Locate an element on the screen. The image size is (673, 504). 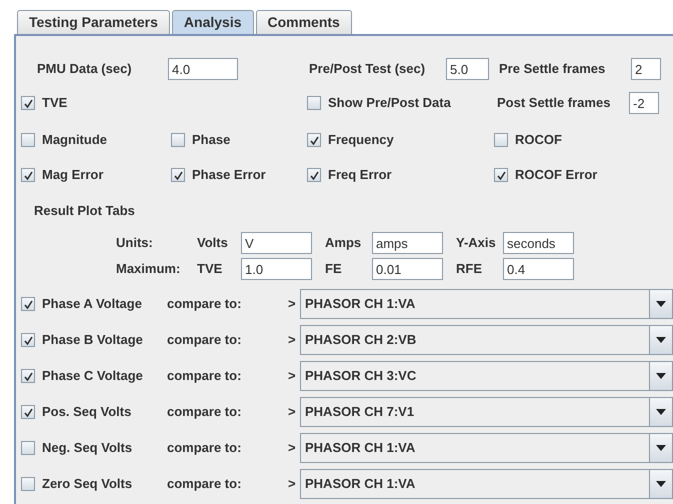
checkbox-label: Phase C Voltage is located at coordinates (92, 376).